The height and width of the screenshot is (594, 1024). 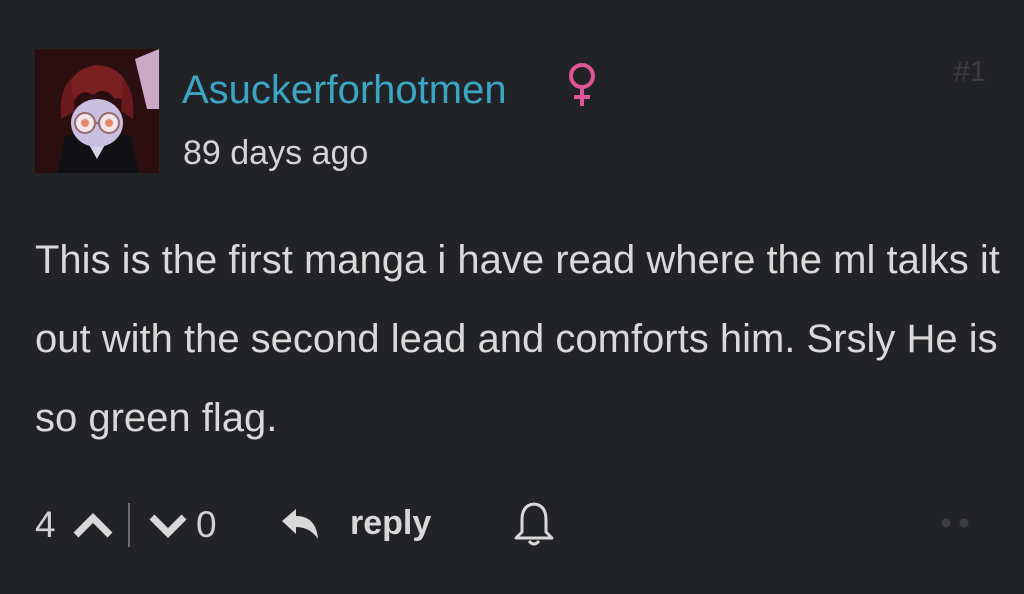 I want to click on female-symbol-icon, so click(x=582, y=84).